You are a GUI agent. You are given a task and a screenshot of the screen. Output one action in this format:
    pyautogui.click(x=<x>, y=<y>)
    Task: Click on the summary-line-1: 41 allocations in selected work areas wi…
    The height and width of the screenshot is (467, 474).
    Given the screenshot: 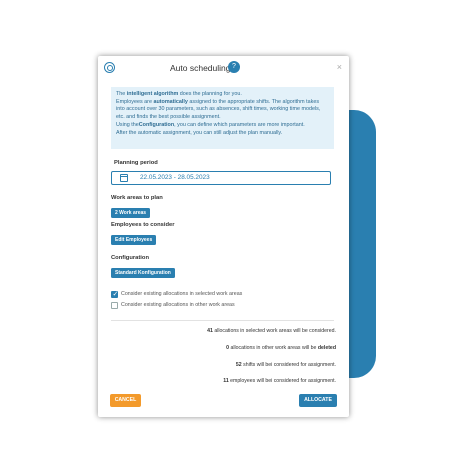 What is the action you would take?
    pyautogui.click(x=271, y=331)
    